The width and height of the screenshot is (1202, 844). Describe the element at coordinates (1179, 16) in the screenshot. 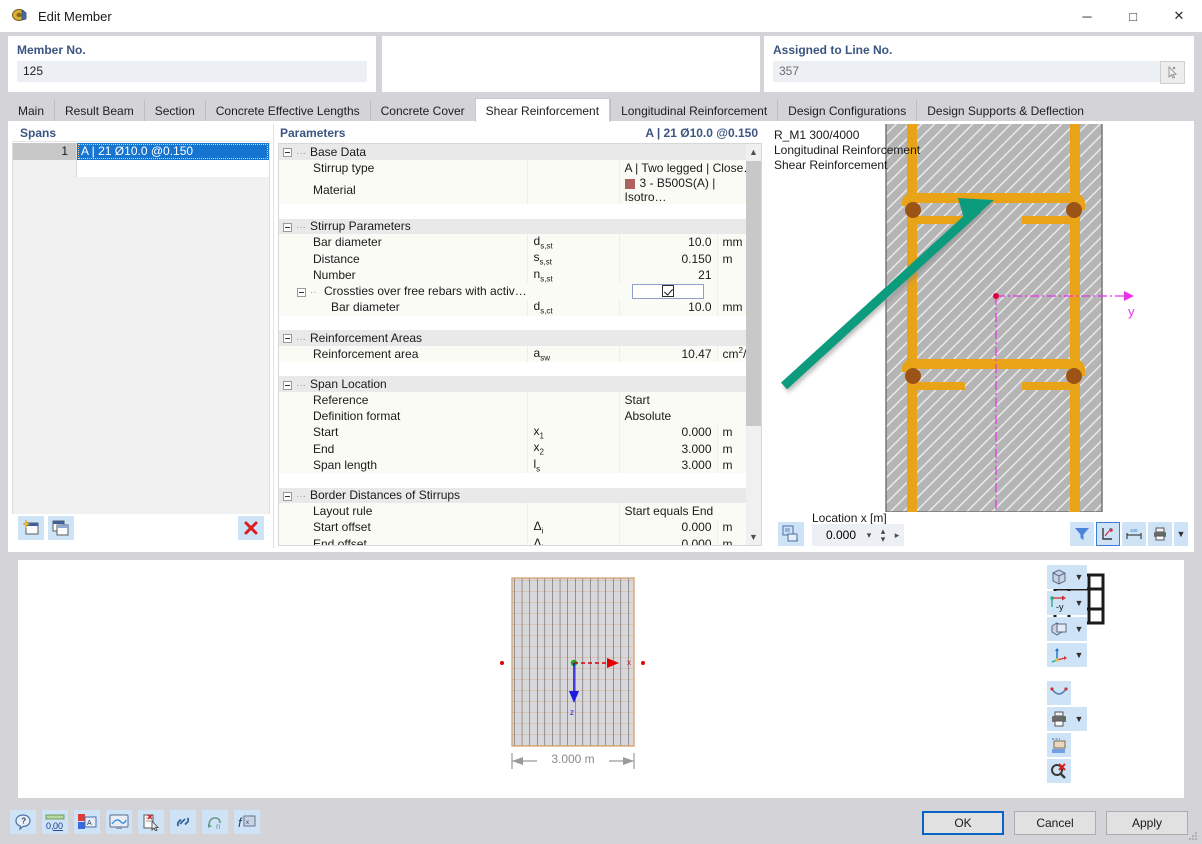

I see `close-button: ✕` at that location.